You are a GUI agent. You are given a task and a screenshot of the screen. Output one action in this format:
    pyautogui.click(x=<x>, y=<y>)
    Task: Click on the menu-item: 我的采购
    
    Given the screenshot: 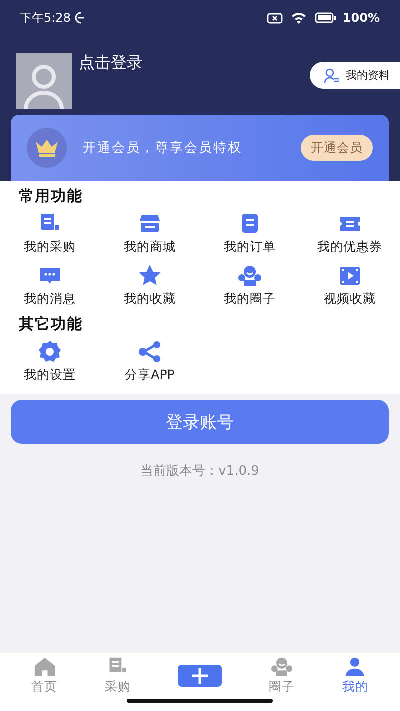 What is the action you would take?
    pyautogui.click(x=50, y=247)
    